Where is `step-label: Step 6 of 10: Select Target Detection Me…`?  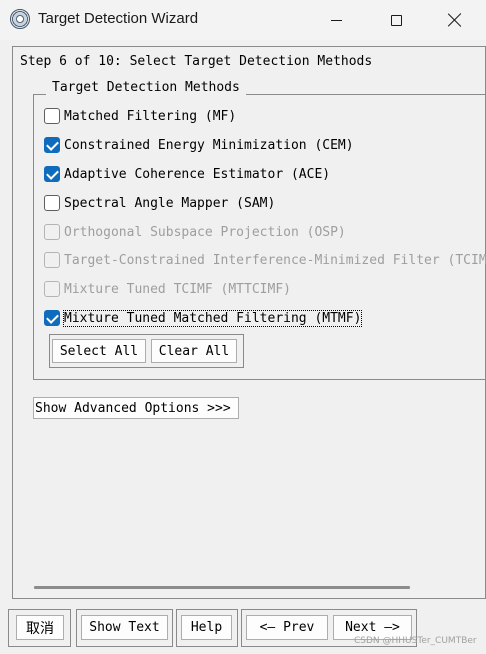
step-label: Step 6 of 10: Select Target Detection Me… is located at coordinates (196, 61).